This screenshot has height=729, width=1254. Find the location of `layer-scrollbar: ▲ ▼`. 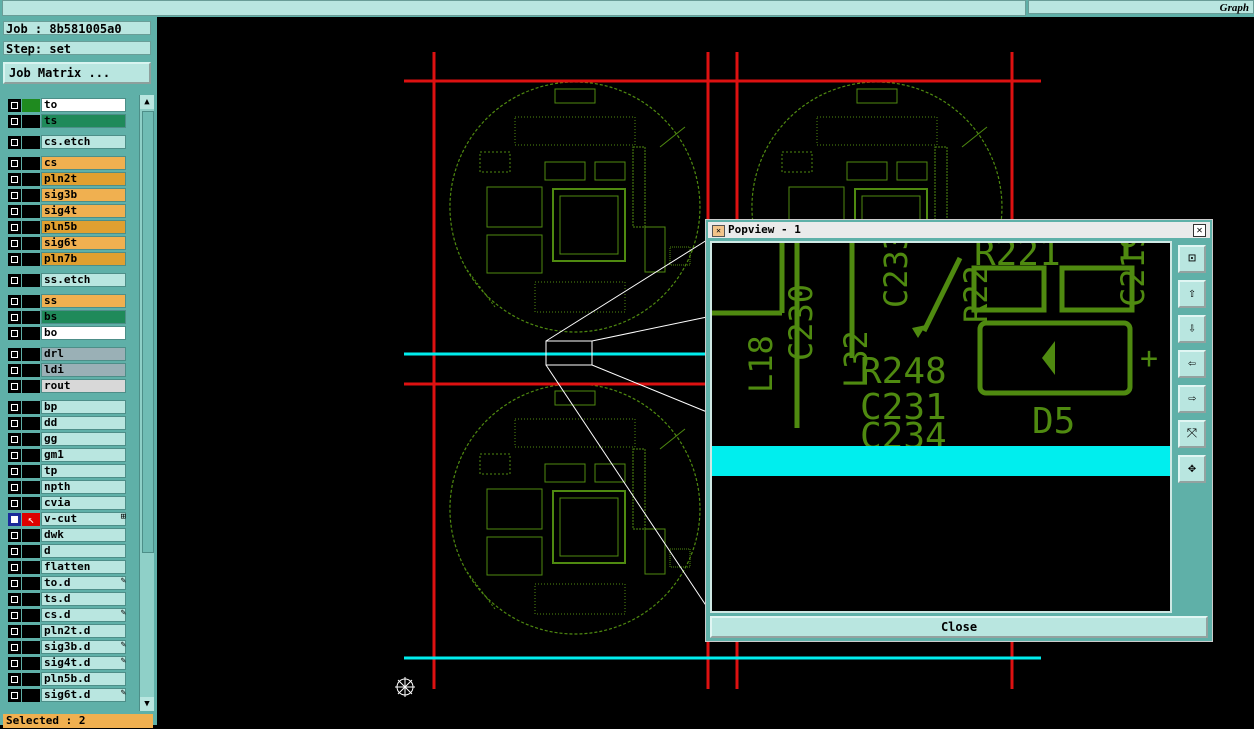

layer-scrollbar: ▲ ▼ is located at coordinates (146, 403).